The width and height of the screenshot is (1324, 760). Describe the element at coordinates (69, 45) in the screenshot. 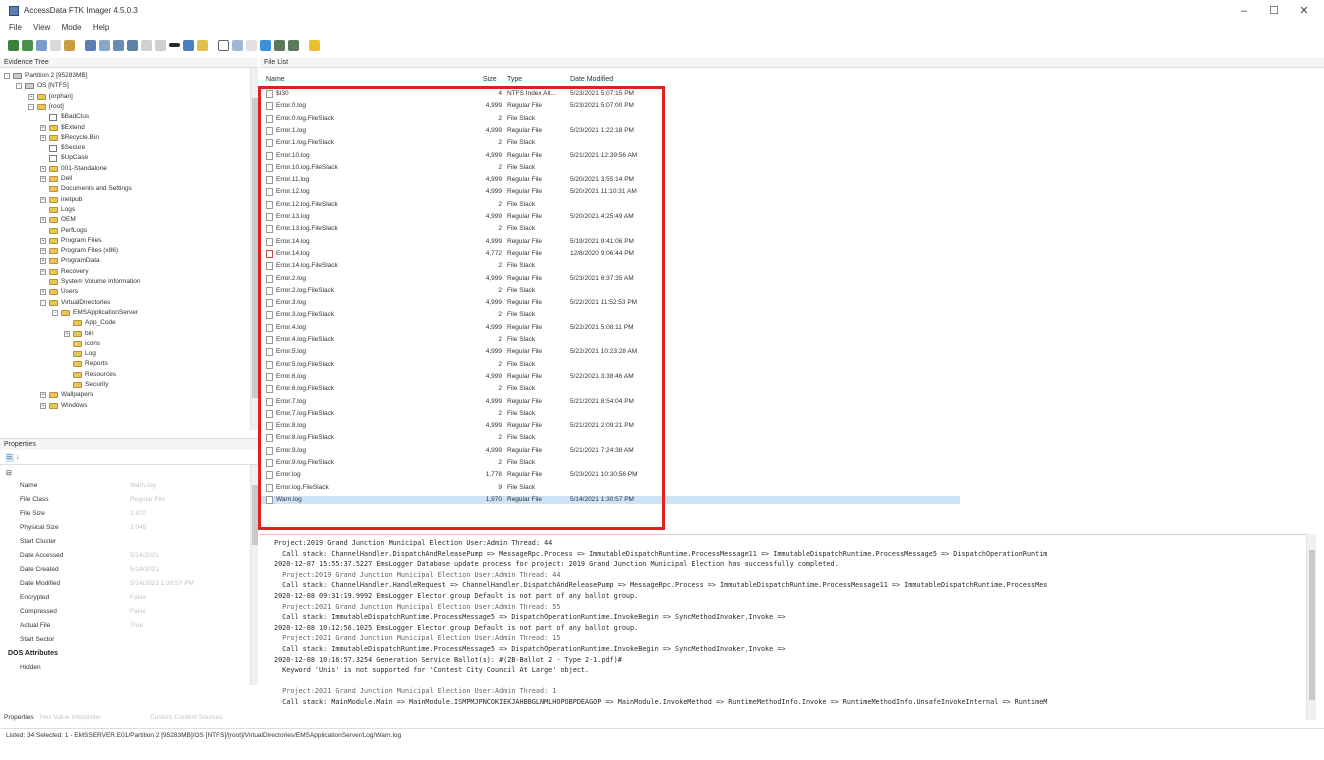

I see `remove-all-icon` at that location.